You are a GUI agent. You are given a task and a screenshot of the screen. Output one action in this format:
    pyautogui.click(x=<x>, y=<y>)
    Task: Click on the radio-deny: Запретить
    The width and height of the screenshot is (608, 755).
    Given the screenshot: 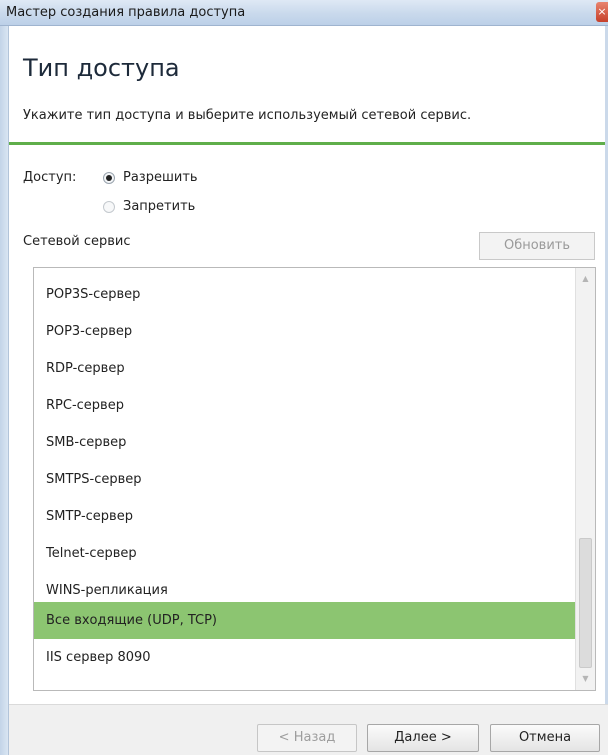 What is the action you would take?
    pyautogui.click(x=149, y=206)
    